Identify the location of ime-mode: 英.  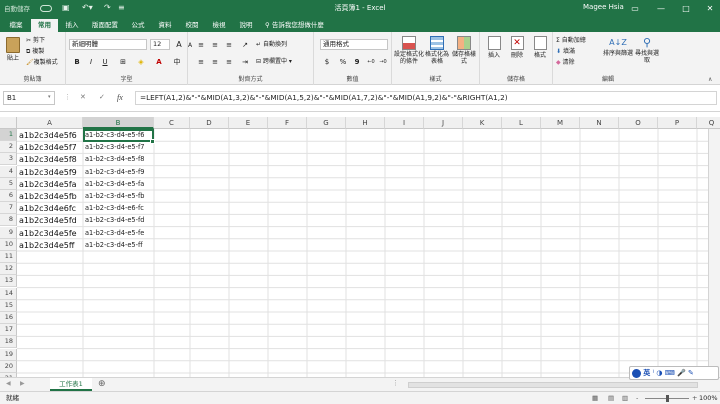
(646, 373).